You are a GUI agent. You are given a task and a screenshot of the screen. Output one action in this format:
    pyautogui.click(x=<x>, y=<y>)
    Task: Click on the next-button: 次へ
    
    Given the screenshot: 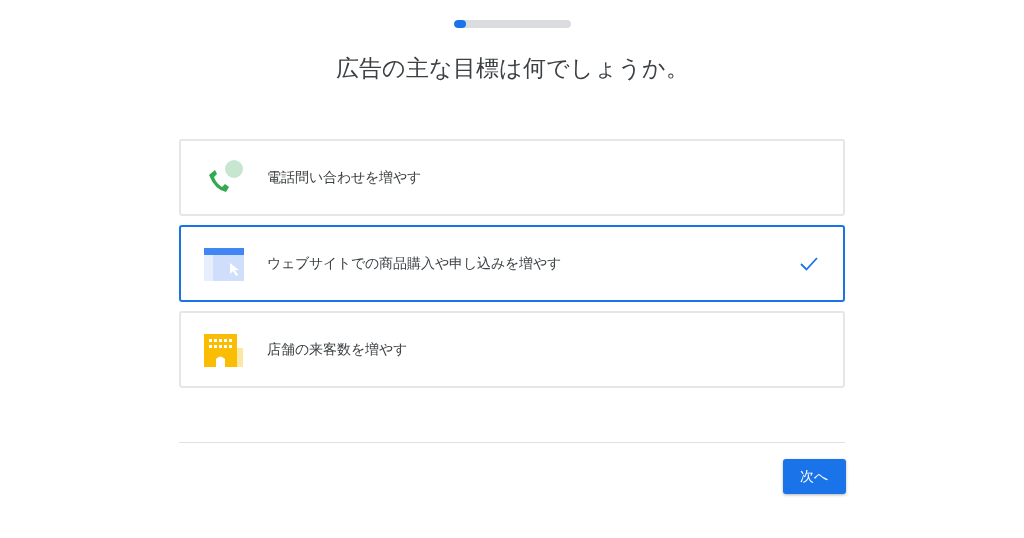 What is the action you would take?
    pyautogui.click(x=814, y=476)
    